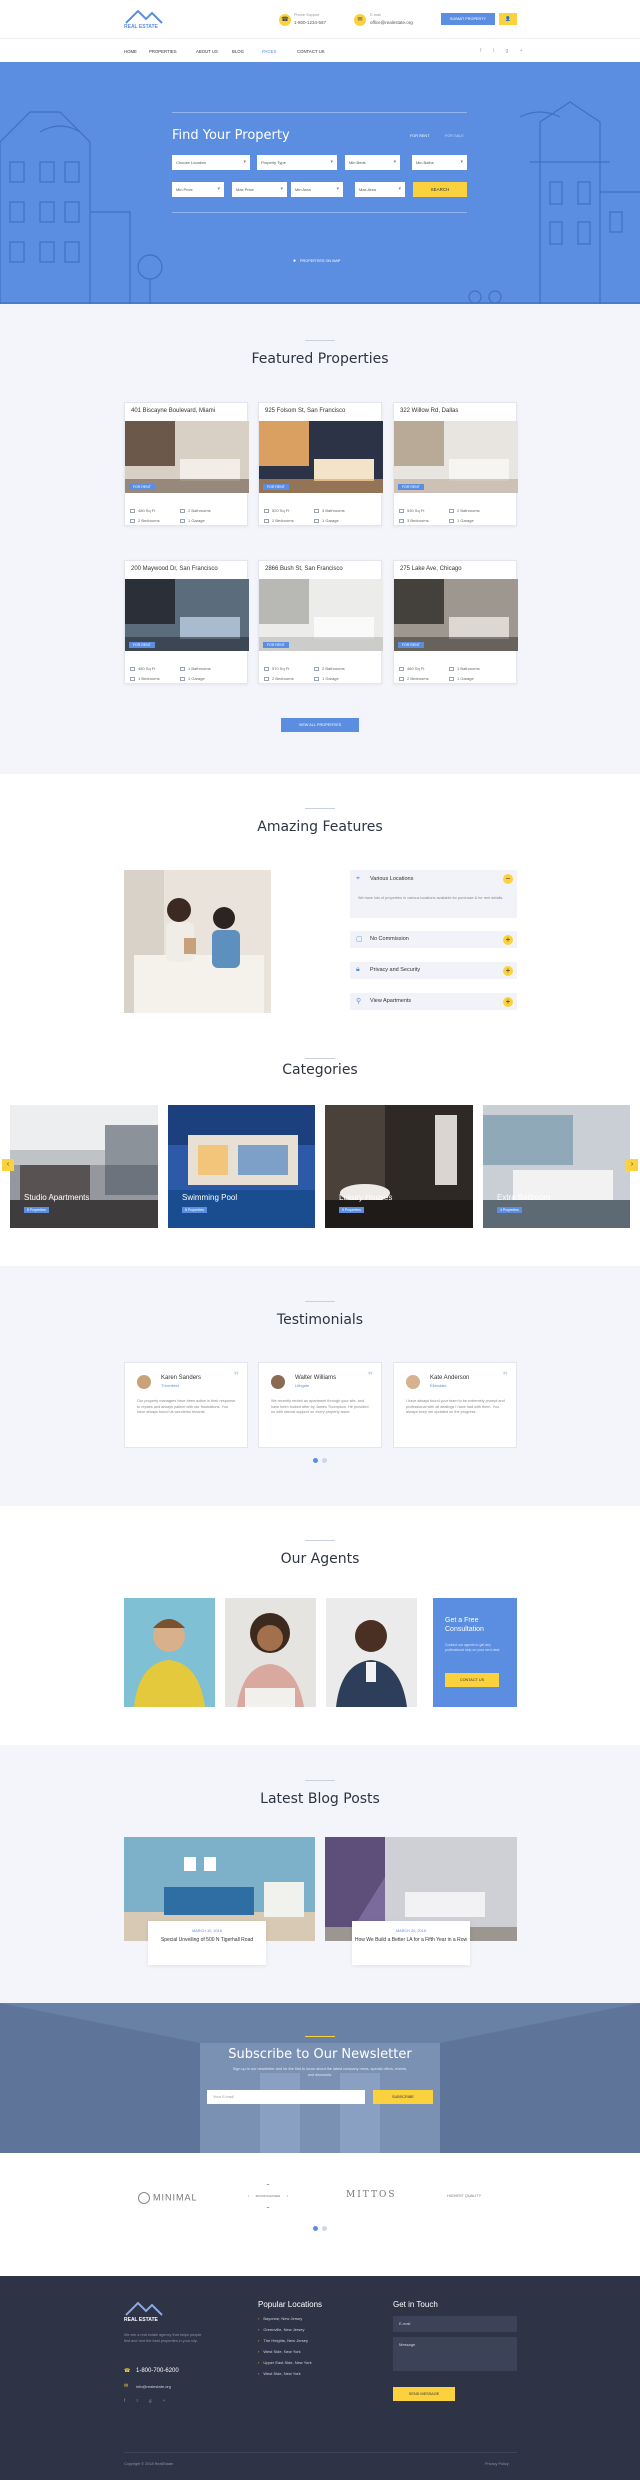 The width and height of the screenshot is (640, 2480). I want to click on partner-logo-mittos: MITTOS, so click(371, 2195).